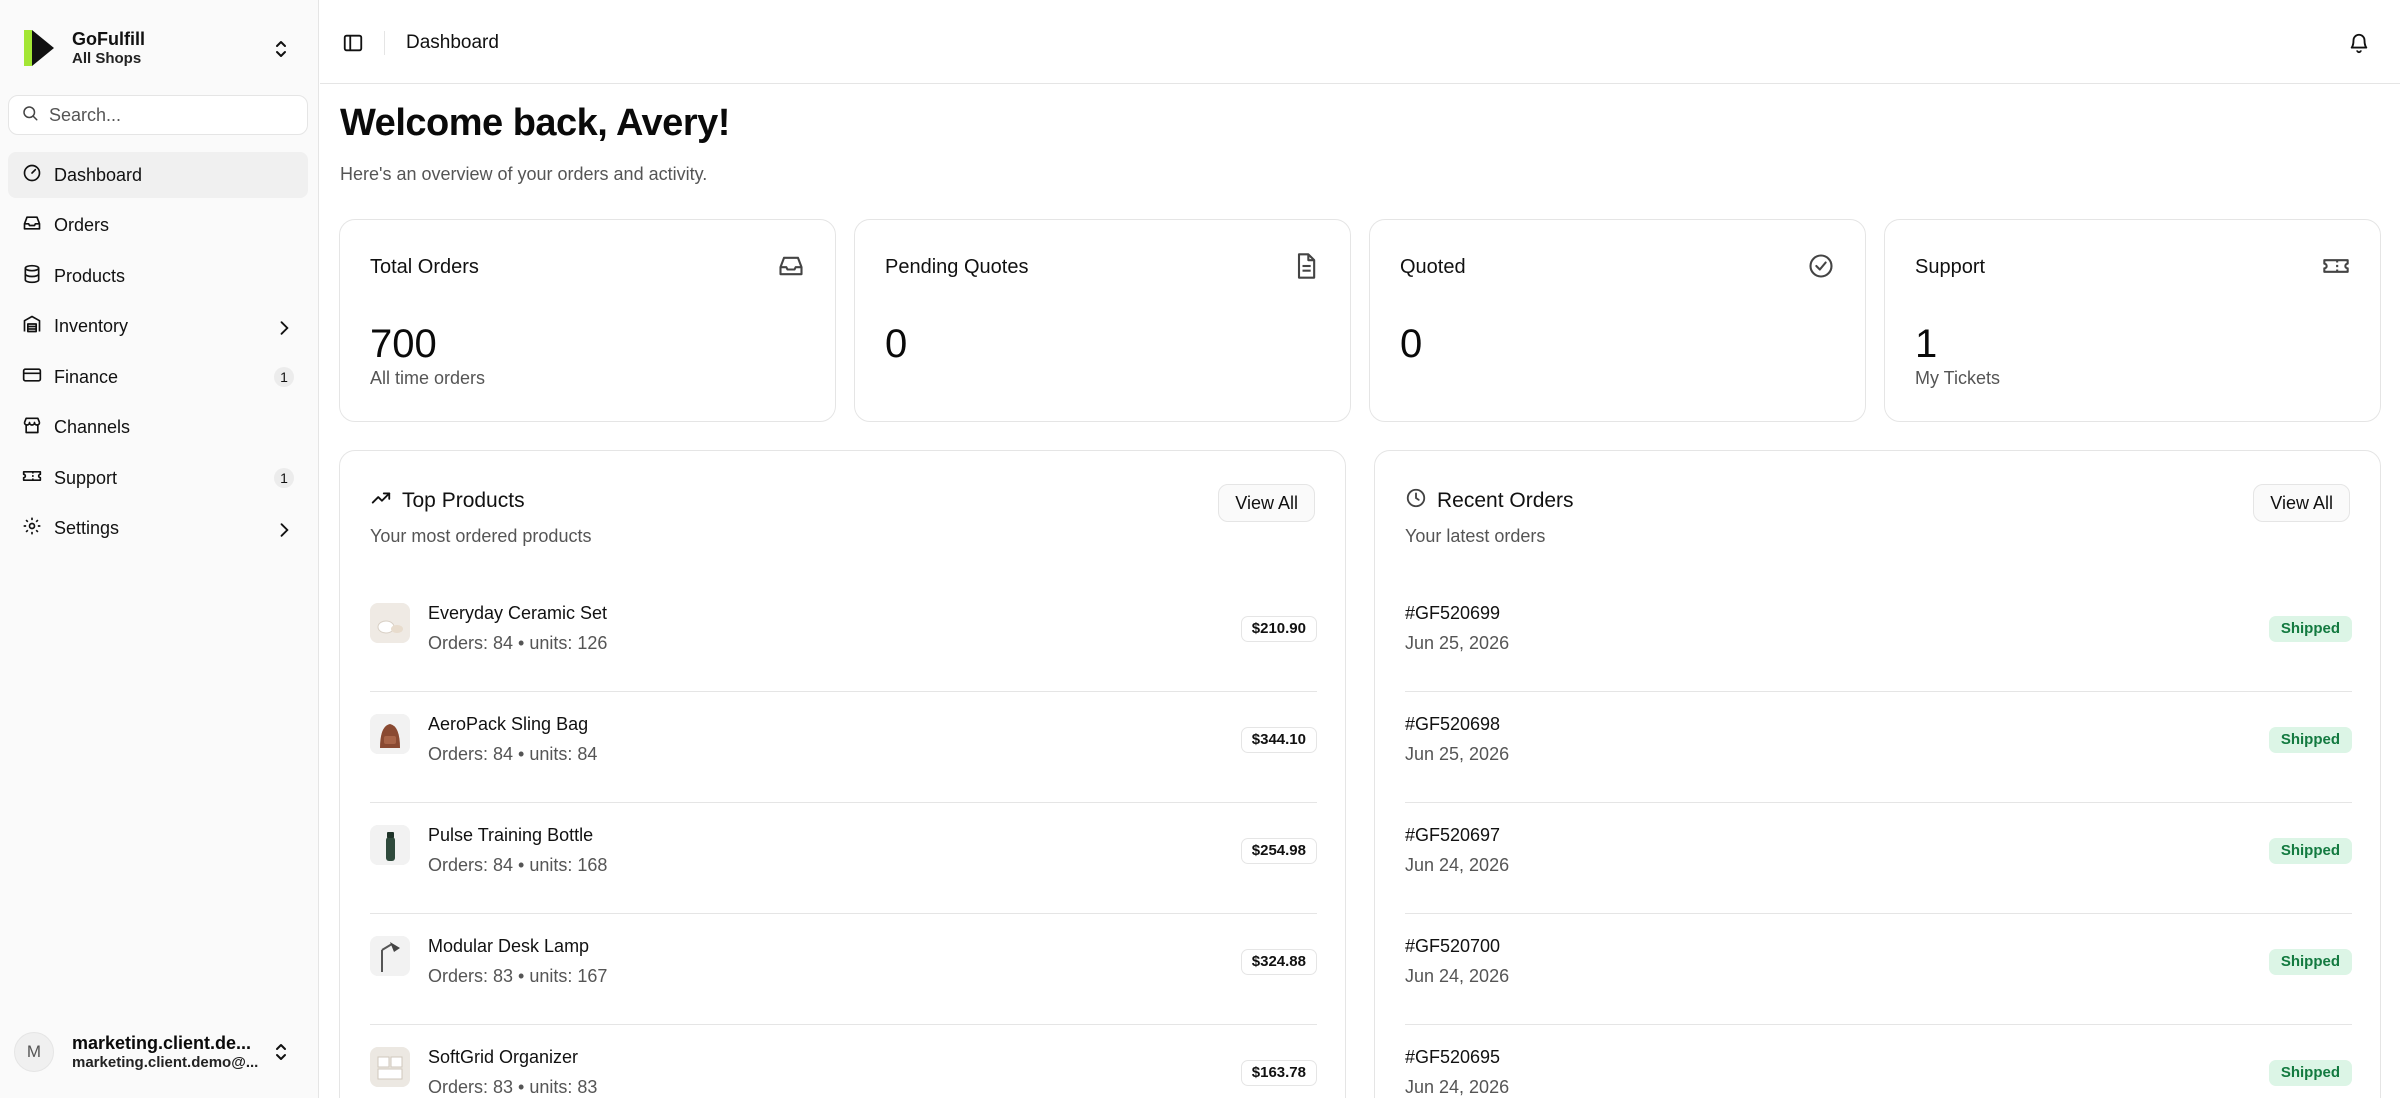 The image size is (2400, 1098). I want to click on price-badge: $344.10, so click(1278, 740).